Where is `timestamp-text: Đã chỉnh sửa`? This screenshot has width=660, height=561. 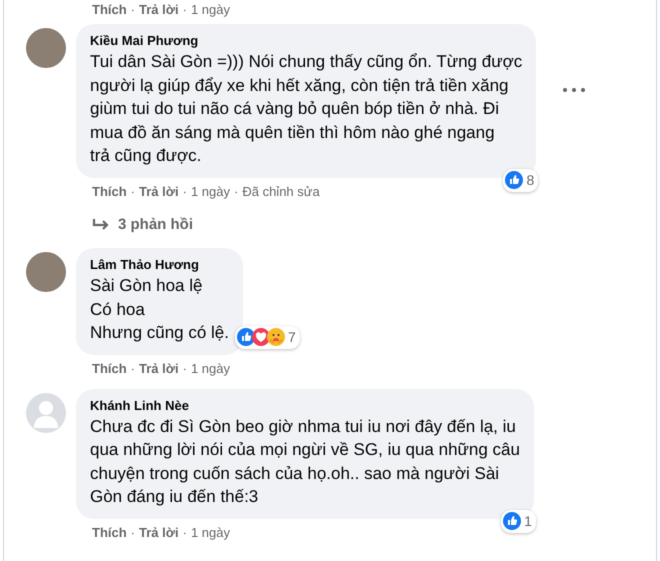 timestamp-text: Đã chỉnh sửa is located at coordinates (281, 192).